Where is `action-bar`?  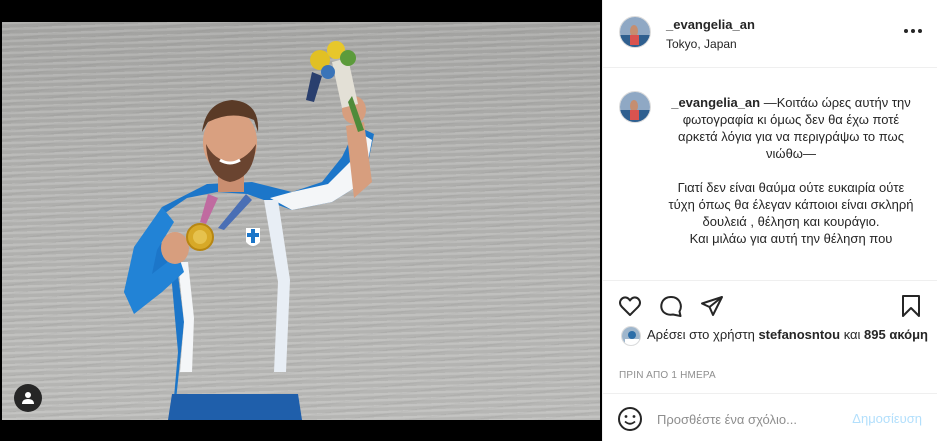 action-bar is located at coordinates (770, 303).